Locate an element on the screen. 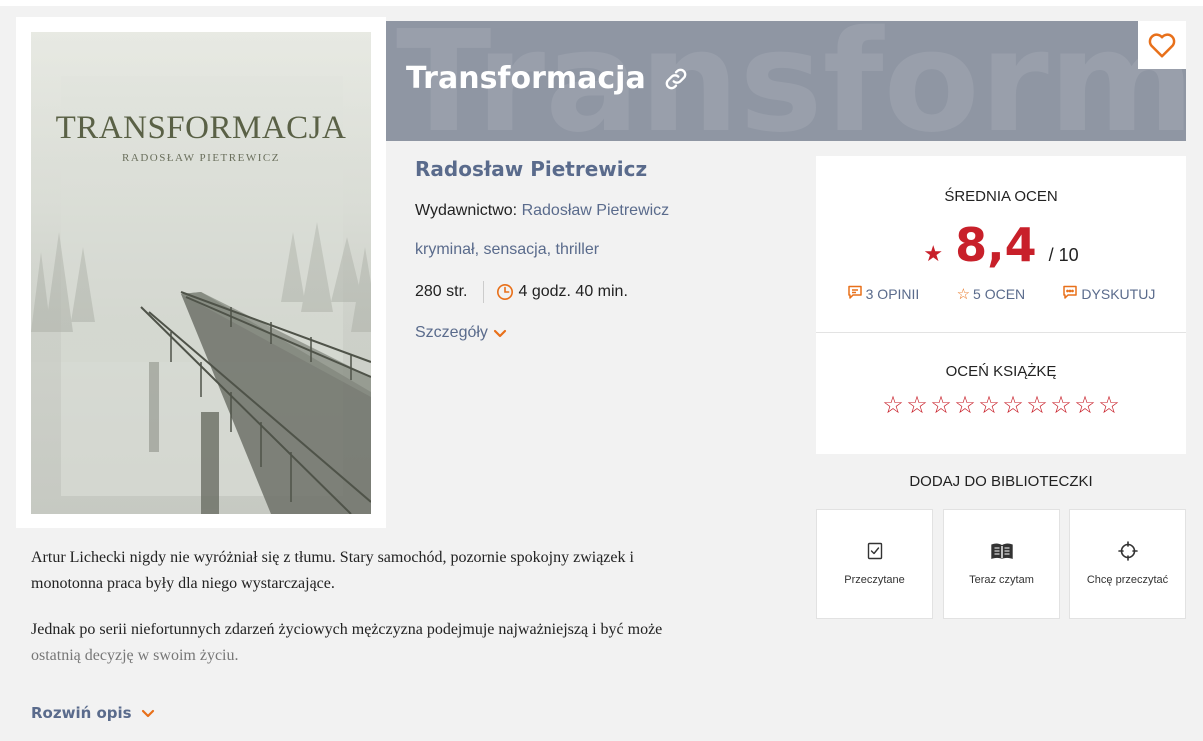  meta-row: 280 str. 4 godz. 40 min. is located at coordinates (521, 292).